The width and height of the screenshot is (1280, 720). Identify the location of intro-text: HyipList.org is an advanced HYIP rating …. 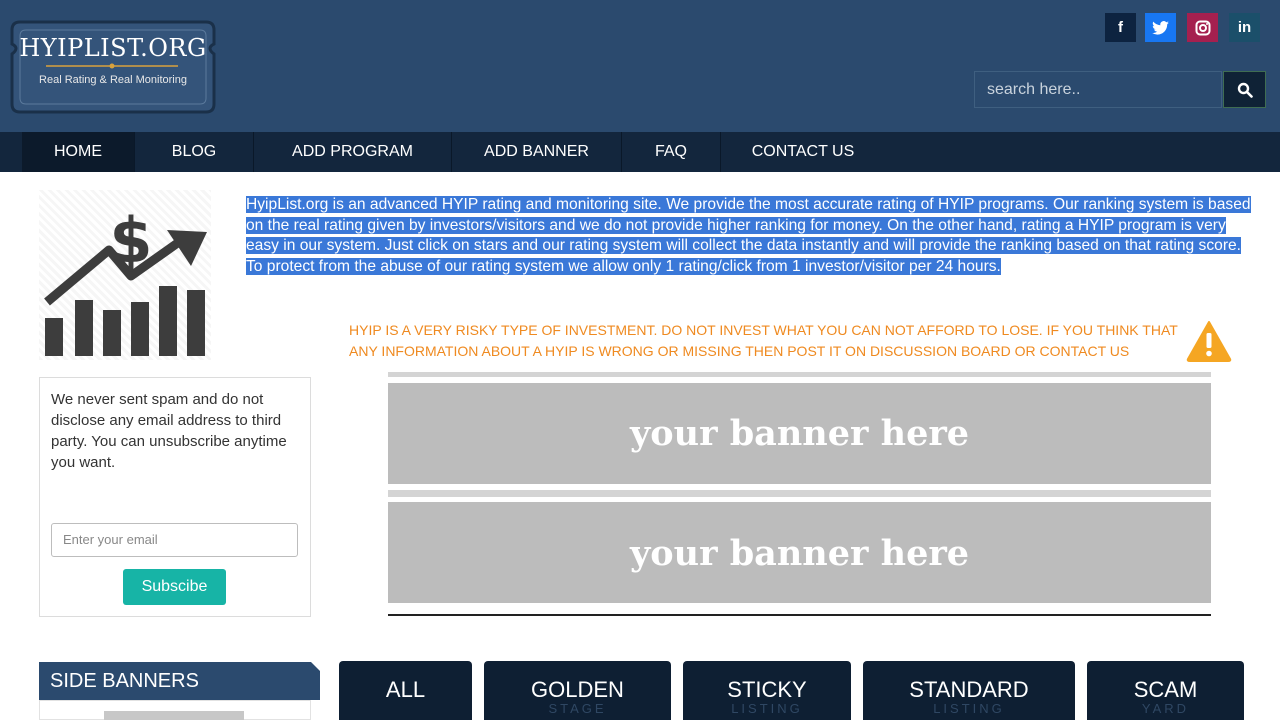
(750, 236).